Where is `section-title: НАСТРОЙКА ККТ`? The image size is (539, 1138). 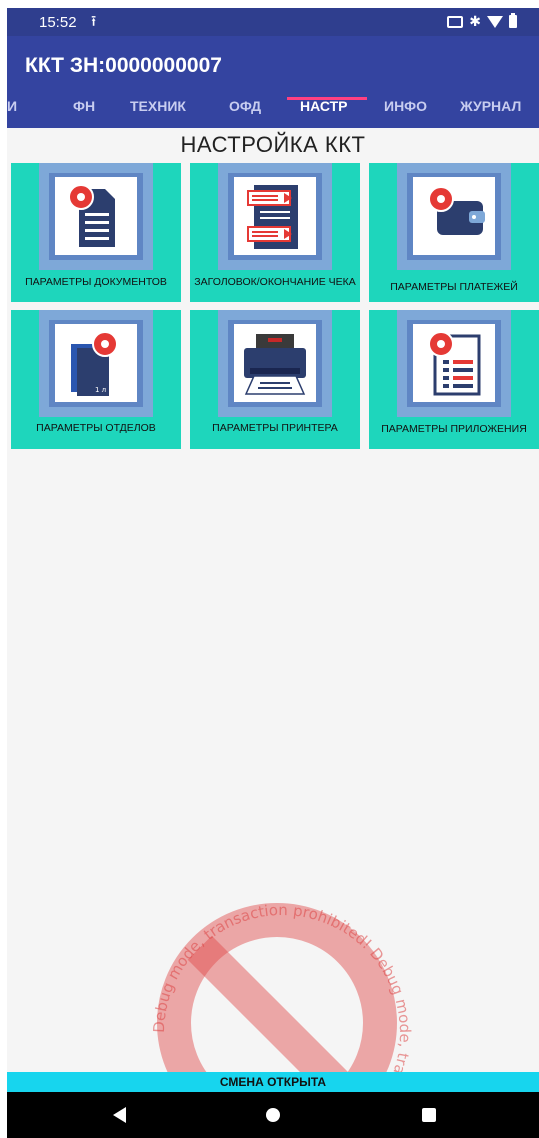 section-title: НАСТРОЙКА ККТ is located at coordinates (273, 144).